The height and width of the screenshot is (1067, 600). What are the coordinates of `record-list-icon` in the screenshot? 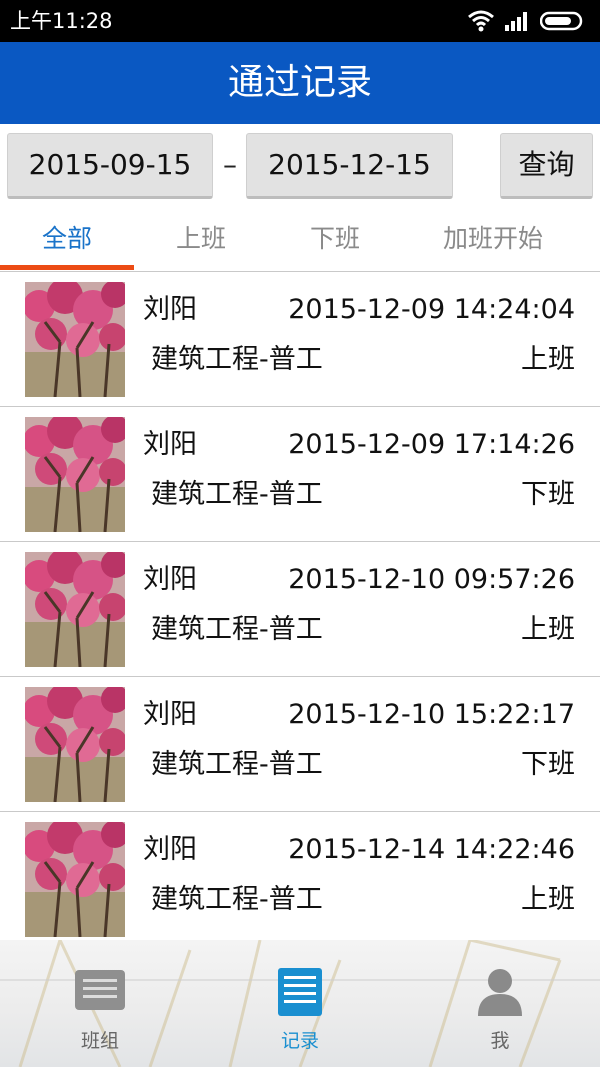 It's located at (300, 992).